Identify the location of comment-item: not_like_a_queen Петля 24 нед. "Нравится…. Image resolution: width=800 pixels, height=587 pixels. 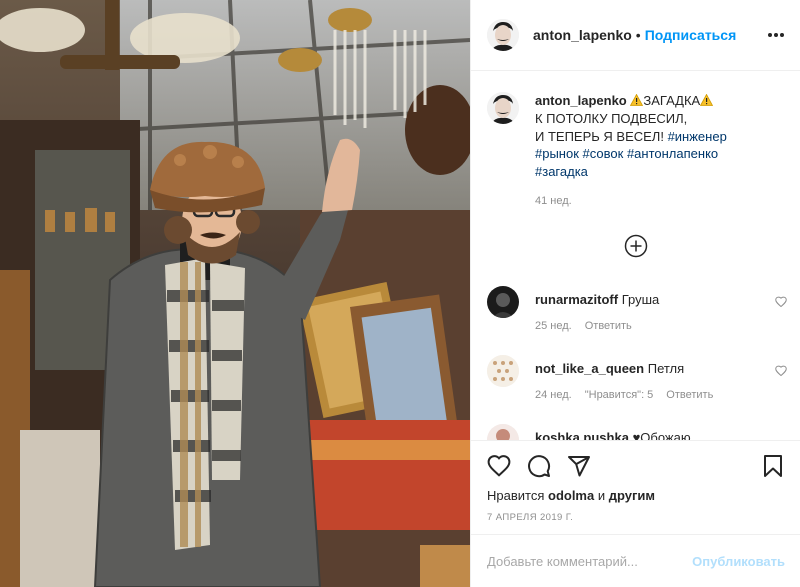
(637, 378).